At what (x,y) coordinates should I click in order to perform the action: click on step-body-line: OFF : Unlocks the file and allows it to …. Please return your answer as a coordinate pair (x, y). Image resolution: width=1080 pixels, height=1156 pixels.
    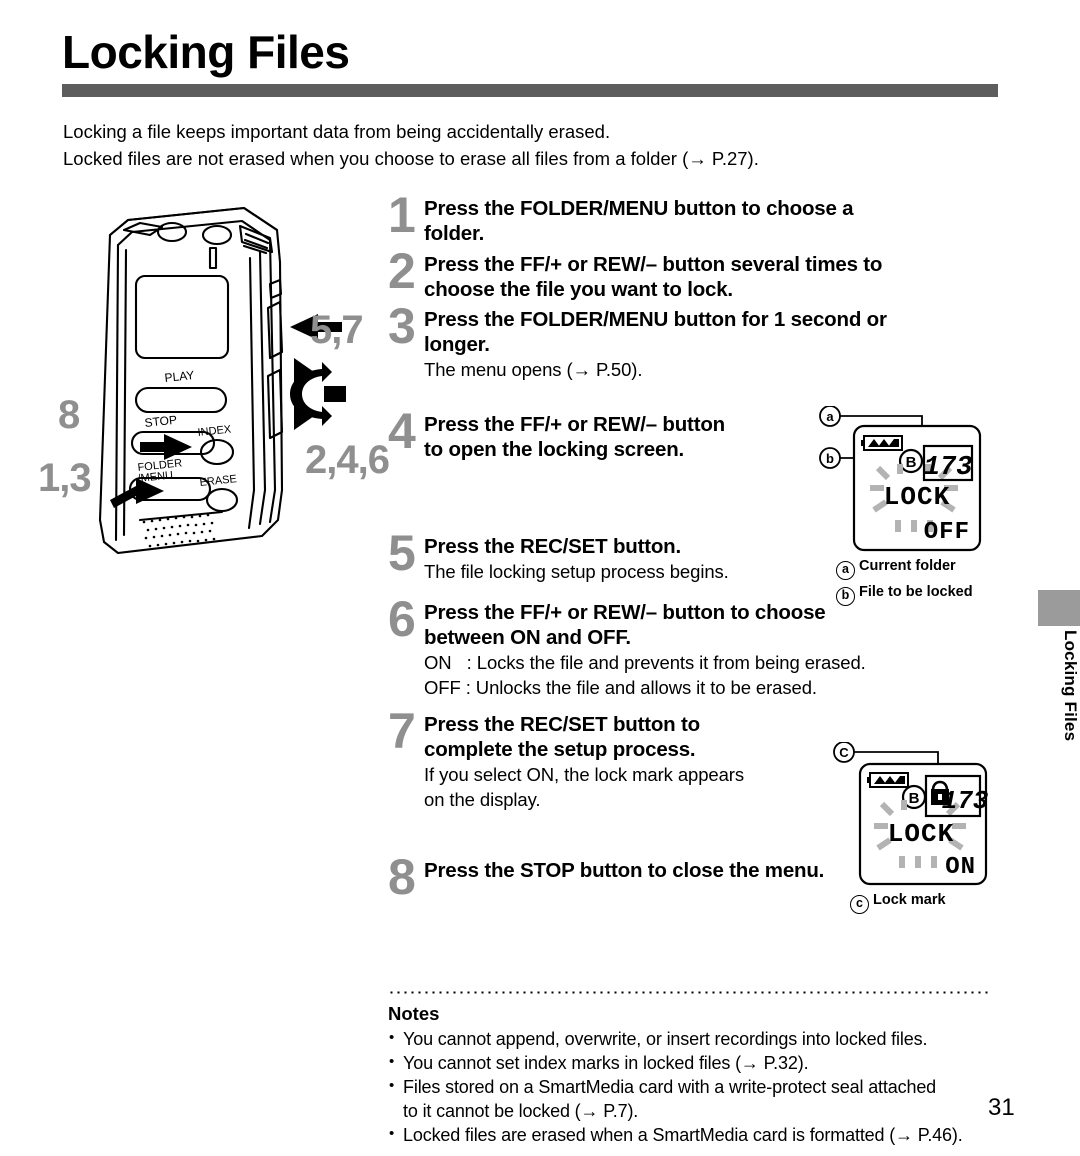
    Looking at the image, I should click on (620, 687).